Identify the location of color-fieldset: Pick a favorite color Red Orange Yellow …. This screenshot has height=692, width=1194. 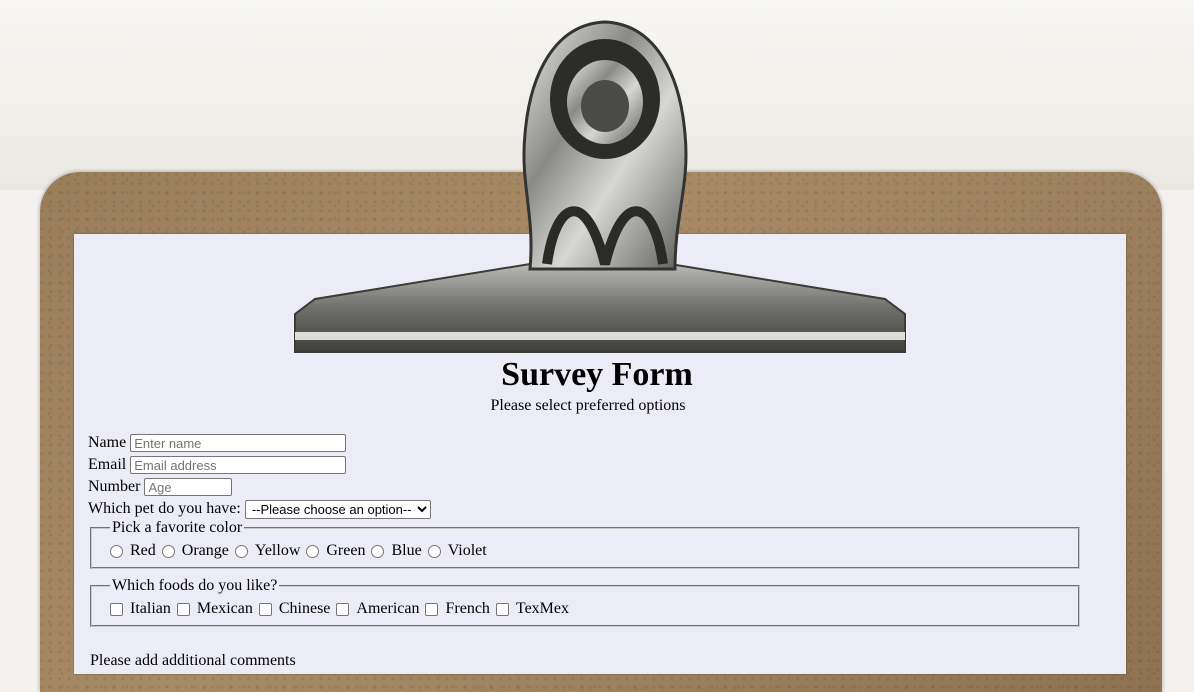
(585, 544).